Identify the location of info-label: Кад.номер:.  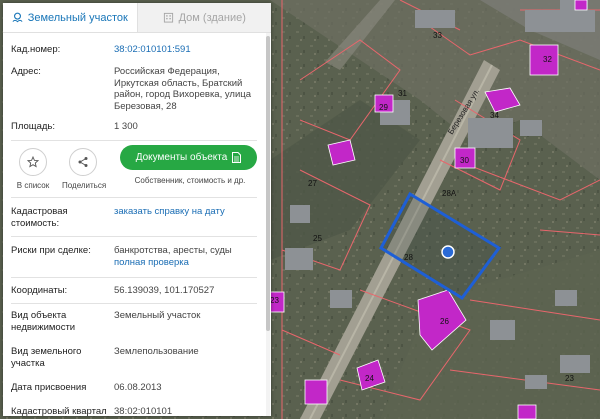
(36, 49).